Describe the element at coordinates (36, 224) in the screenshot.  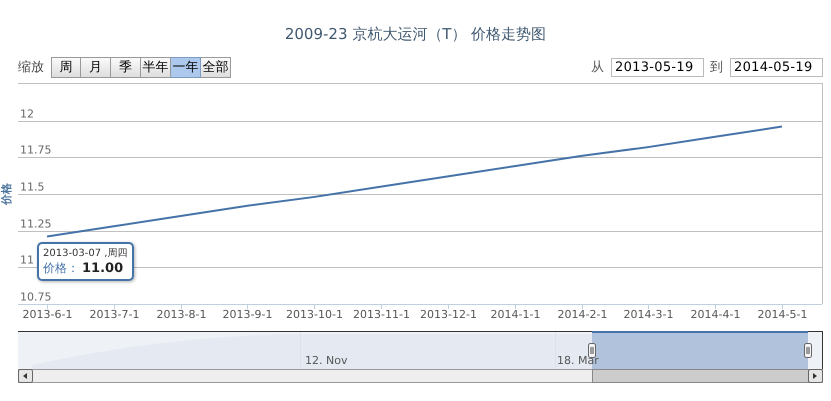
I see `y-axis-label: 11.25` at that location.